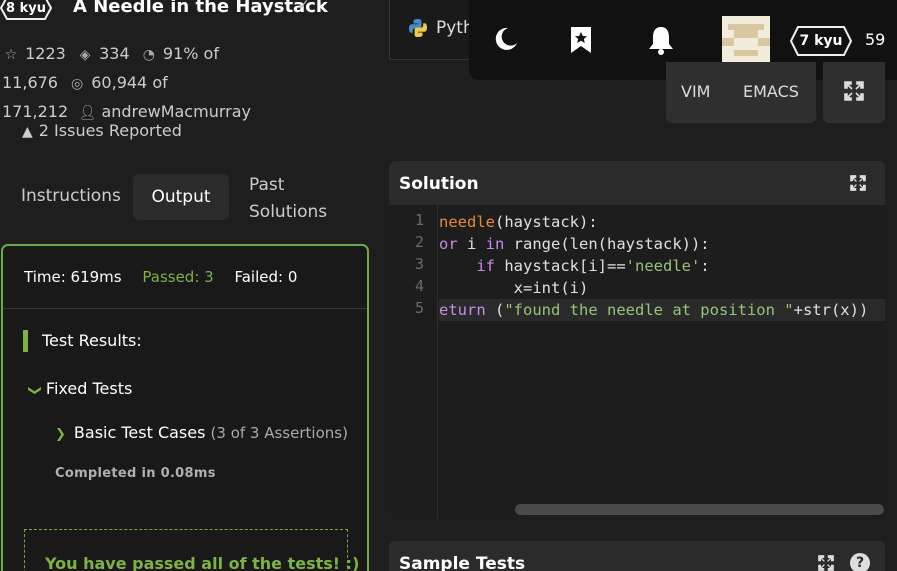 Image resolution: width=897 pixels, height=571 pixels. What do you see at coordinates (190, 53) in the screenshot?
I see `satisfaction-rate: 91% of` at bounding box center [190, 53].